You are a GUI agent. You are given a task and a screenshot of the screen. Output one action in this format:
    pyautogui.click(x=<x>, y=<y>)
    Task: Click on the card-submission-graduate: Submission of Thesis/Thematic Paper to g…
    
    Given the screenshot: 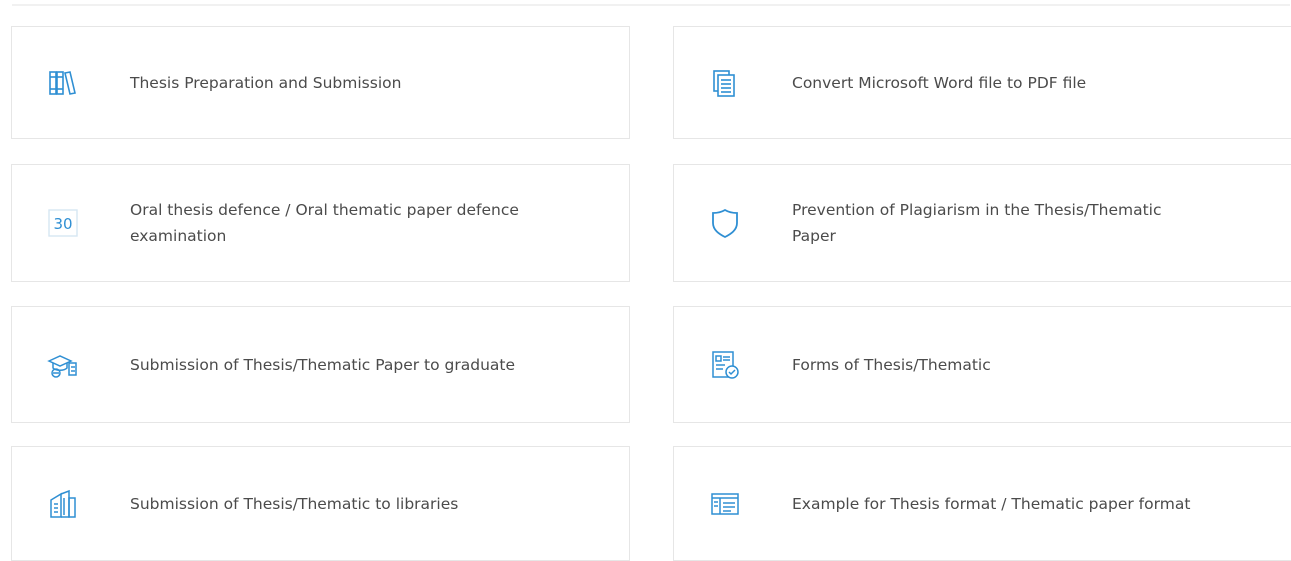 What is the action you would take?
    pyautogui.click(x=320, y=364)
    